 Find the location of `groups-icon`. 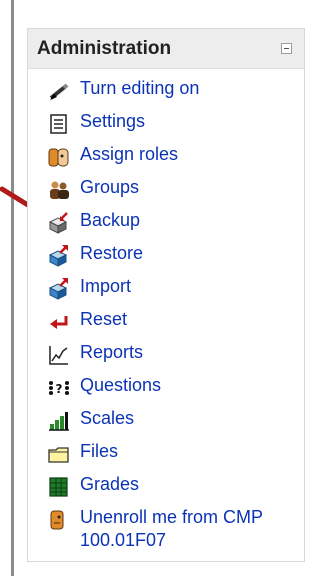

groups-icon is located at coordinates (59, 190).